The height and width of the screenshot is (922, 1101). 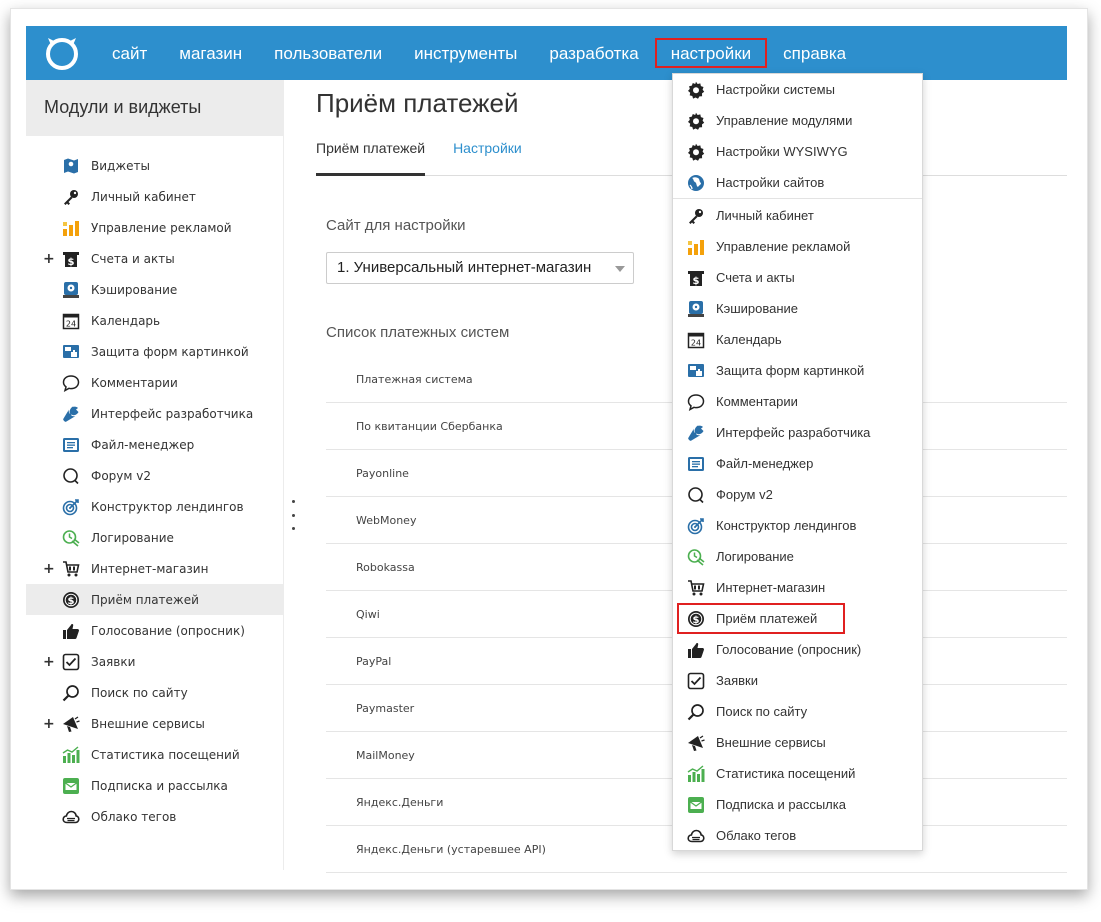 I want to click on sidebar-resize-handle, so click(x=293, y=515).